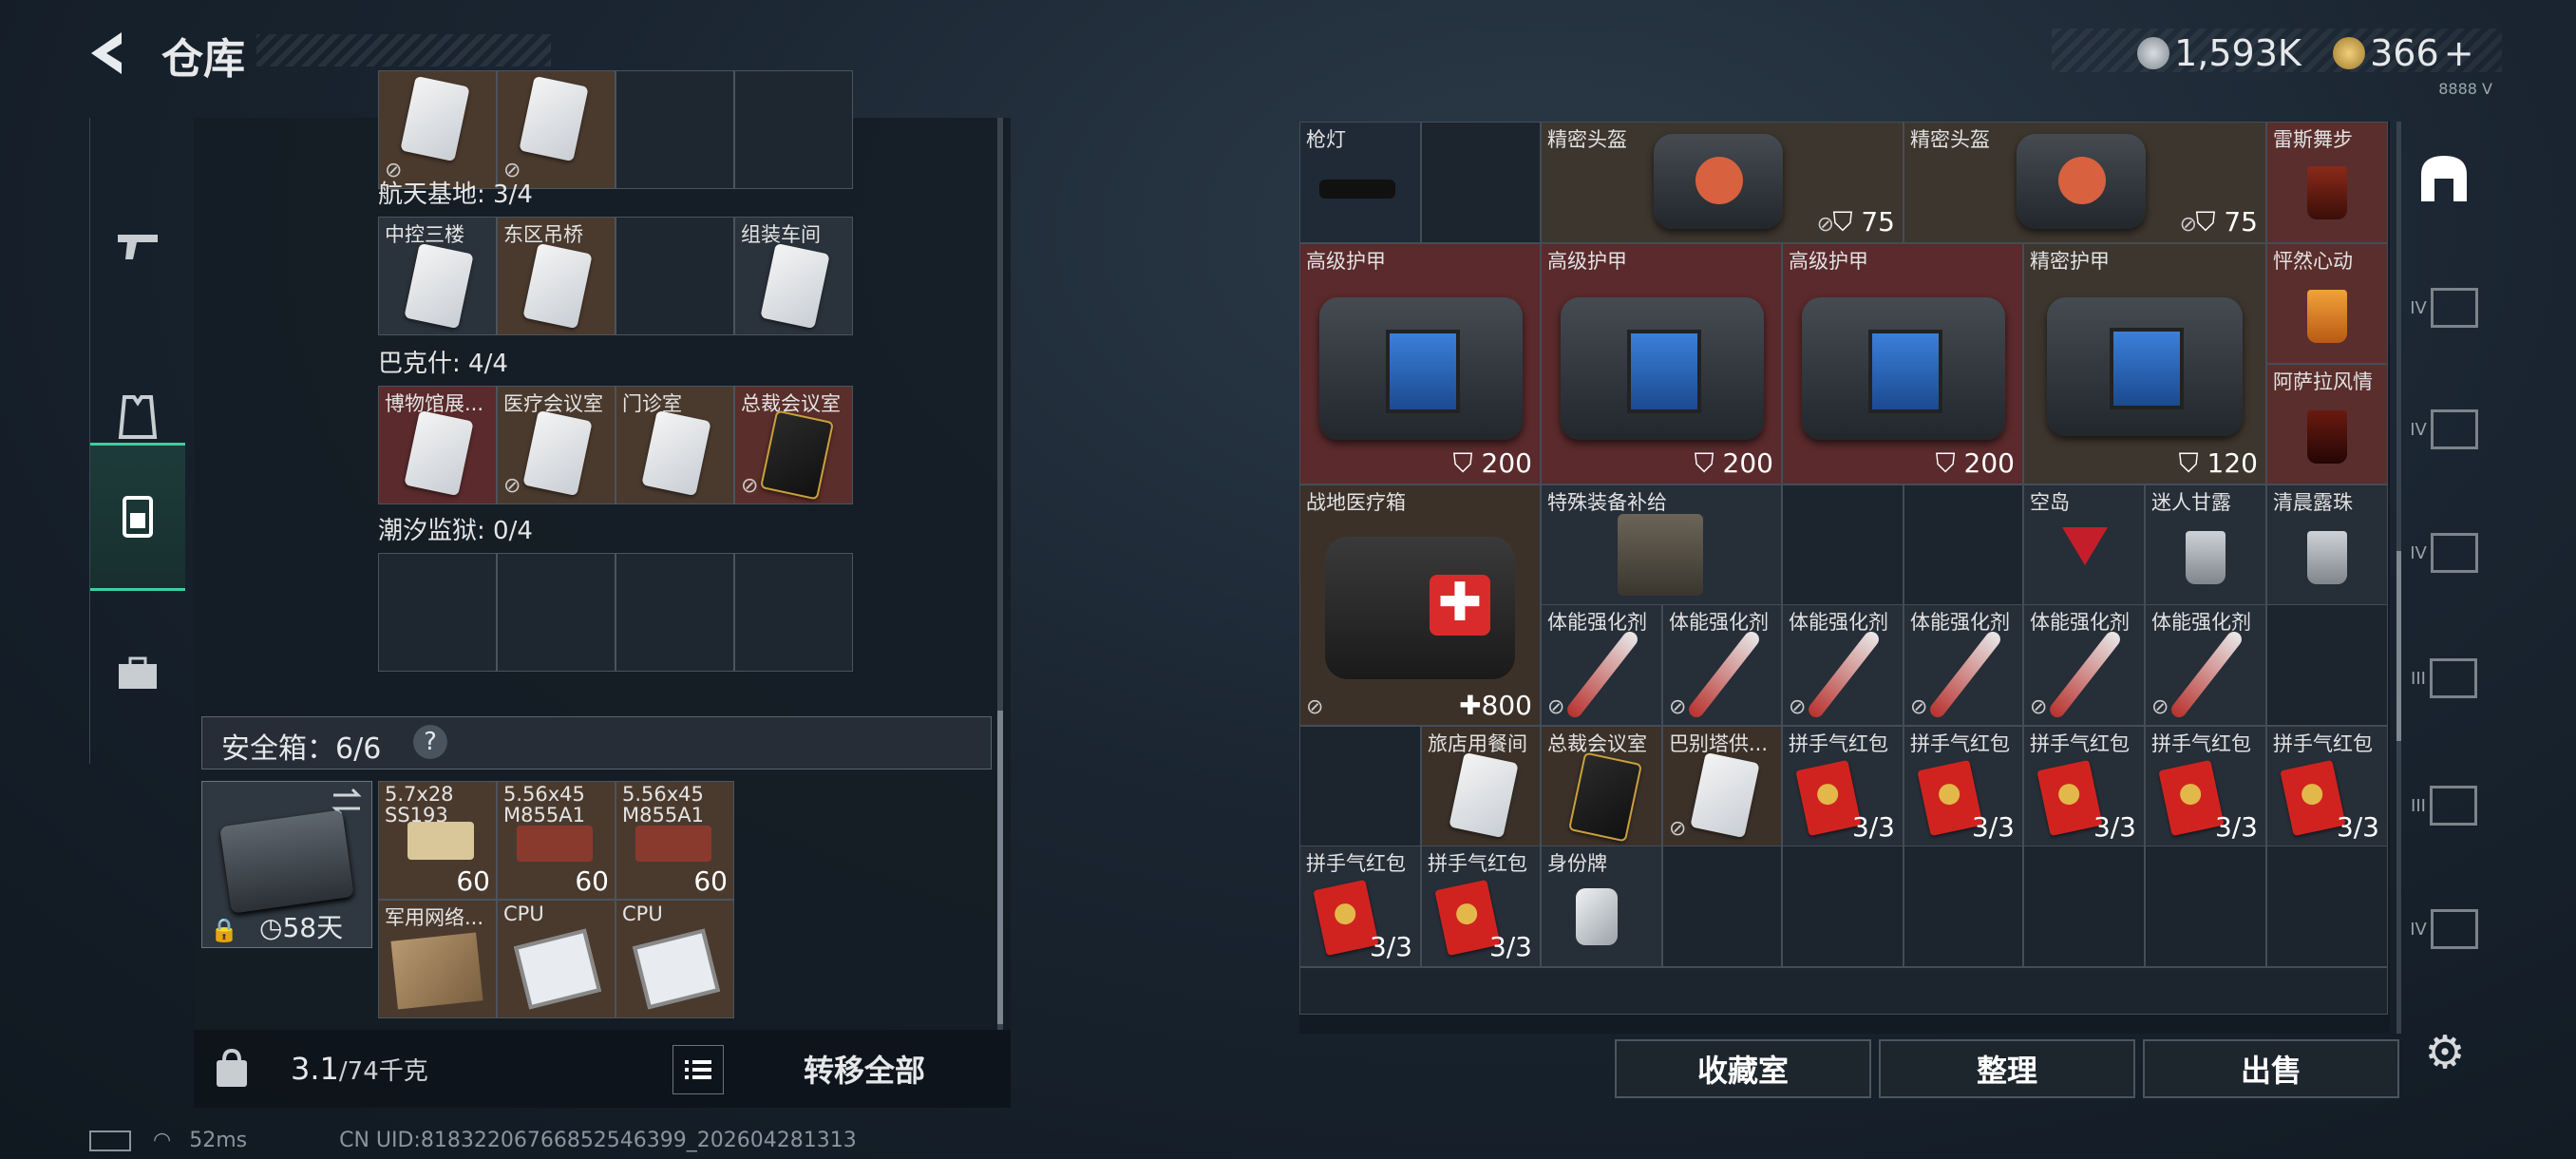  I want to click on currency-2: 366 +, so click(2403, 53).